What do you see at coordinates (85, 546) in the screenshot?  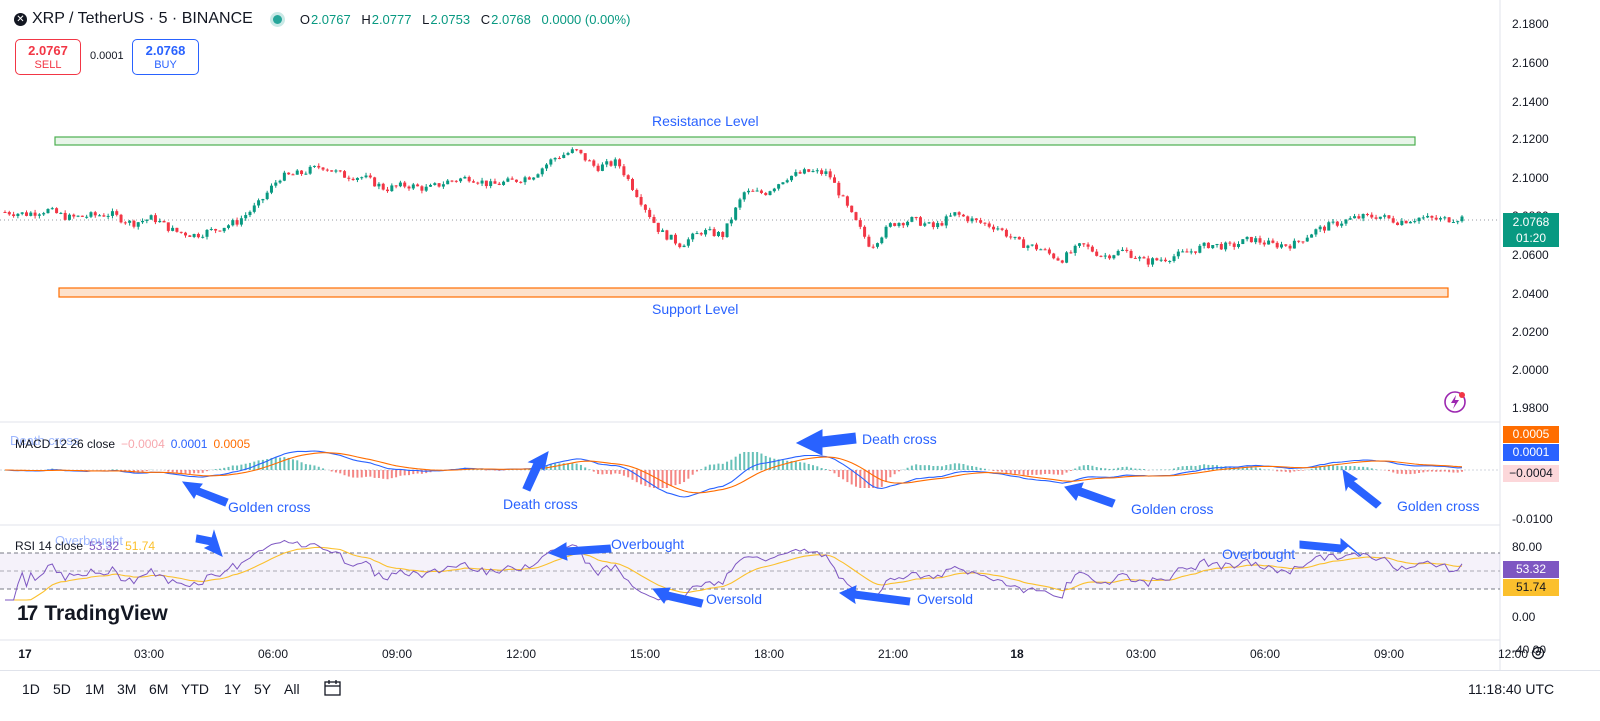 I see `rsi-legend: RSI 14 close 53.32 51.74` at bounding box center [85, 546].